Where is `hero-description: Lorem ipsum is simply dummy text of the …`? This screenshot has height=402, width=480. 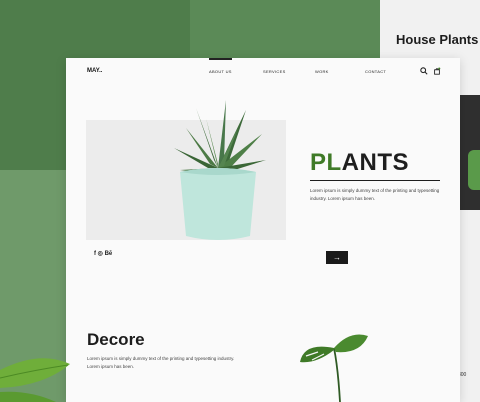
hero-description: Lorem ipsum is simply dummy text of the … is located at coordinates (375, 194).